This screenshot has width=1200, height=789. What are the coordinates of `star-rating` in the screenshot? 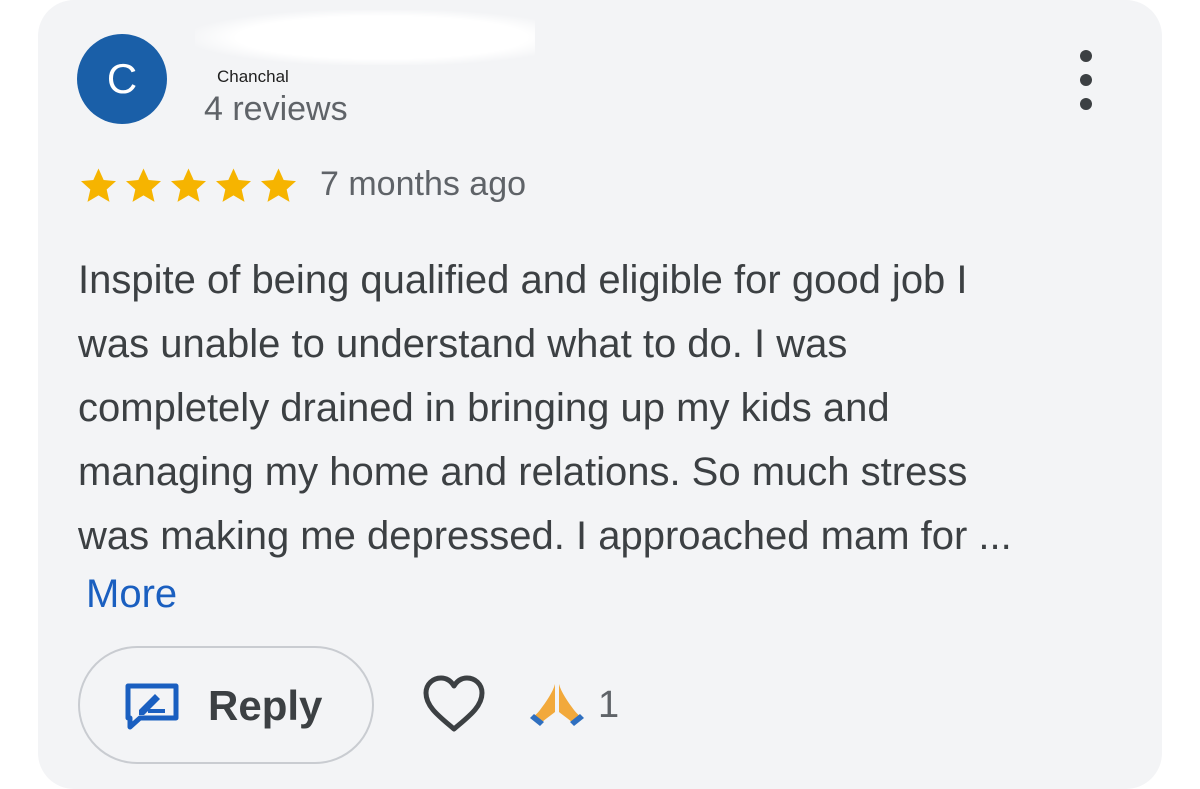 It's located at (188, 186).